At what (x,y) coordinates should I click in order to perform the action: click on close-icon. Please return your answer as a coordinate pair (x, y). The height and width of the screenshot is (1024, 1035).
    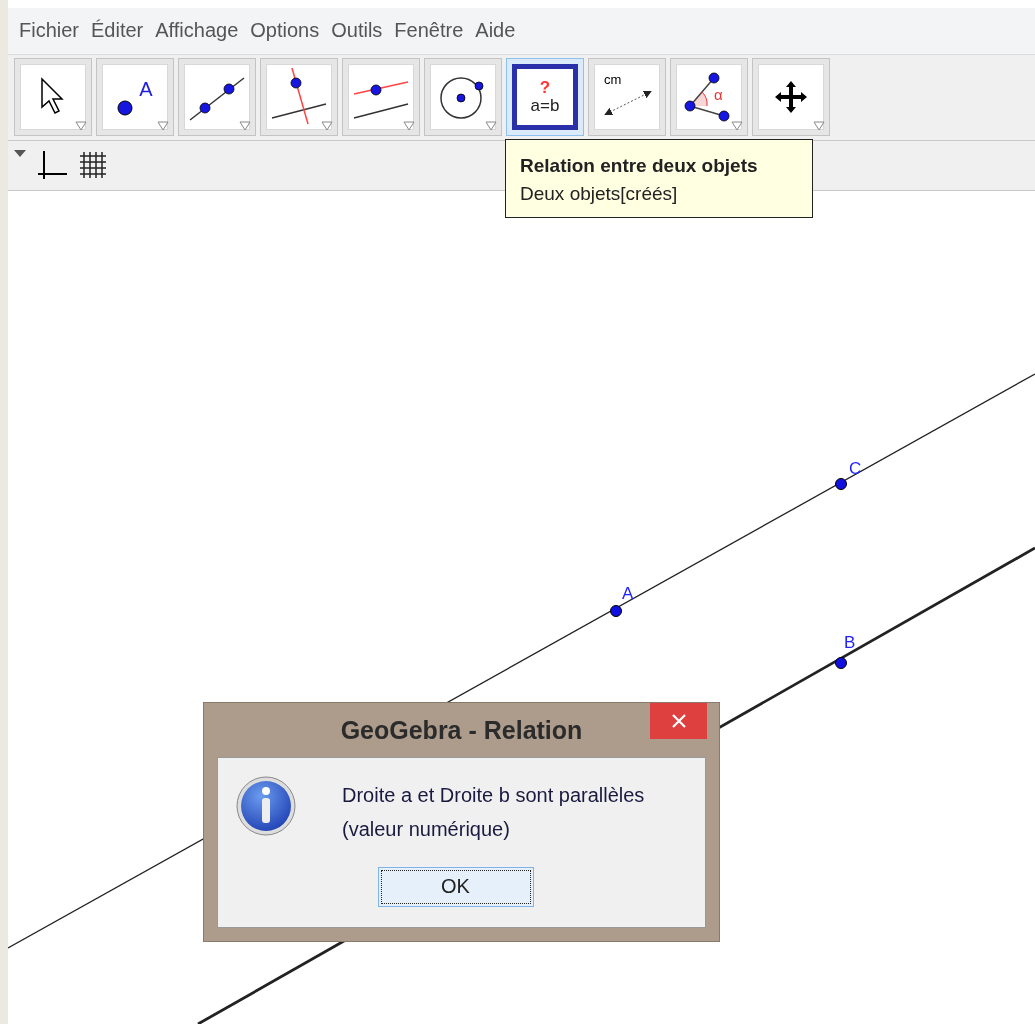
    Looking at the image, I should click on (678, 721).